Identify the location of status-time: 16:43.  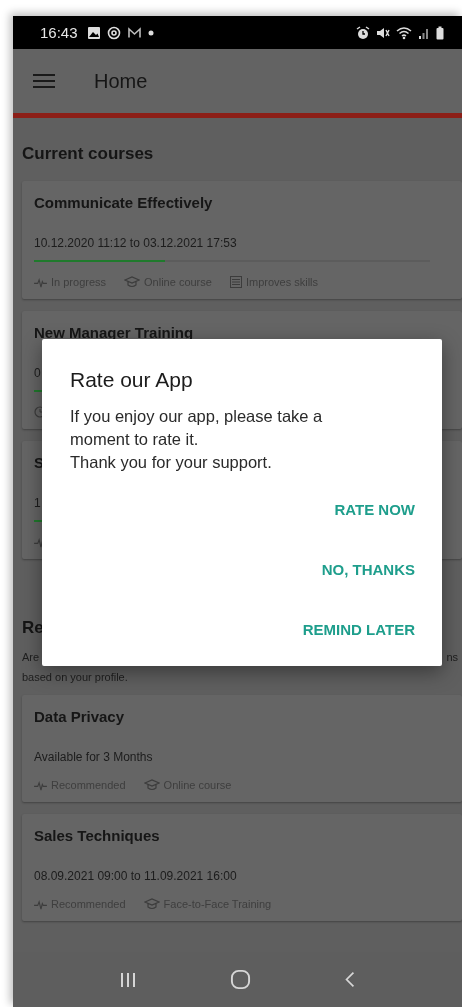
(59, 32).